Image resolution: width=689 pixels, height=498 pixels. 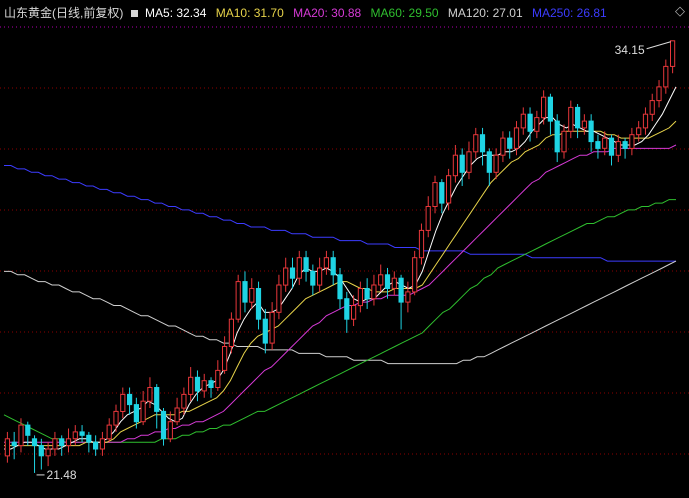 I want to click on legend-ma60: MA60: 29.50, so click(x=404, y=13).